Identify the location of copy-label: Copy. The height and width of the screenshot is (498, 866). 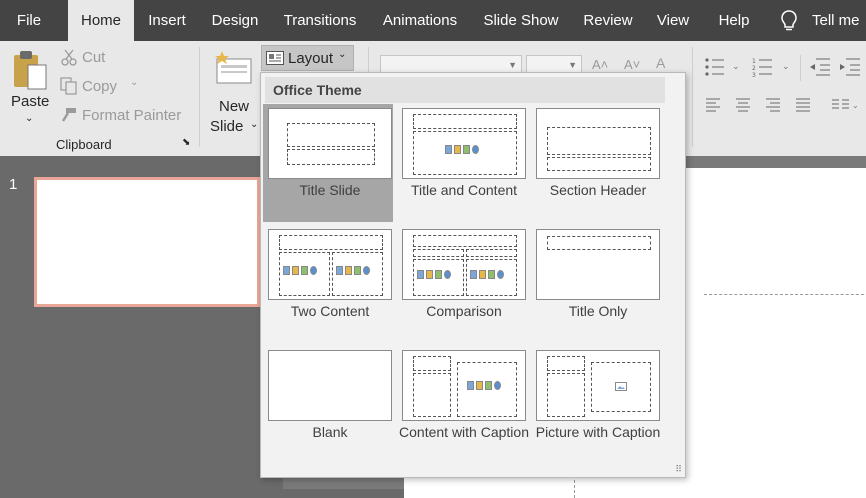
(100, 86).